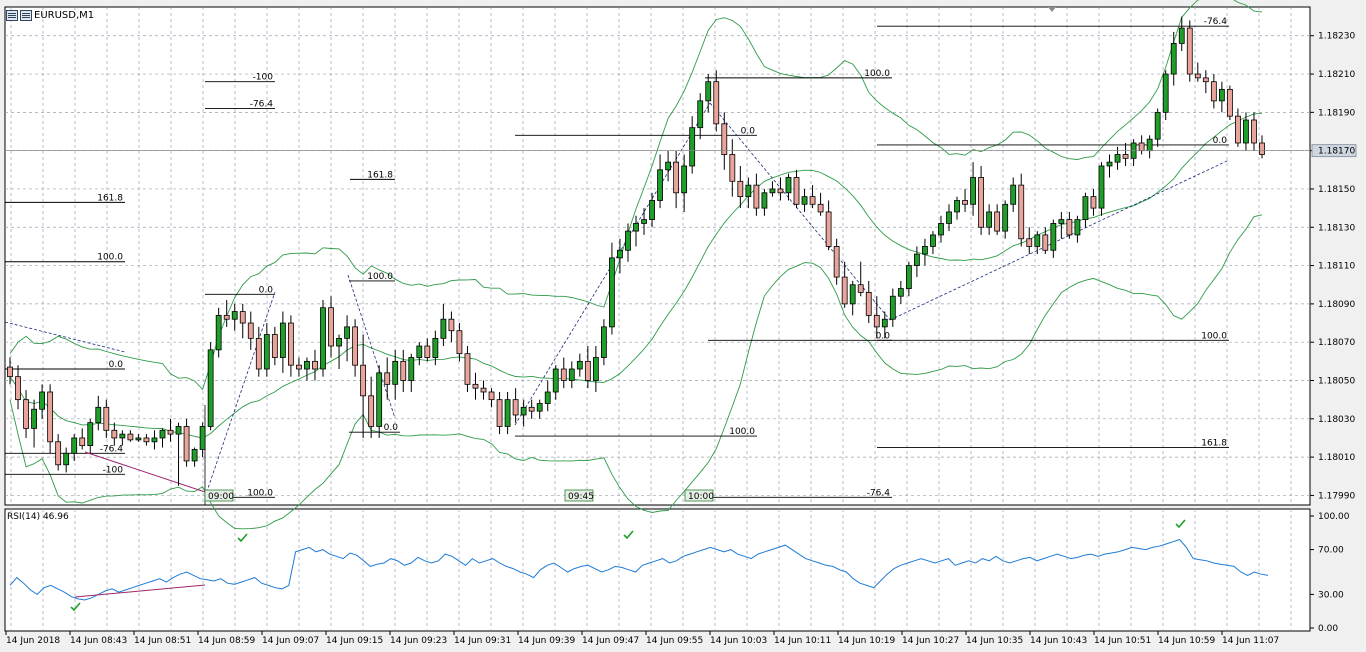 The width and height of the screenshot is (1366, 652). Describe the element at coordinates (1336, 267) in the screenshot. I see `y-tick-label: 1.18110` at that location.